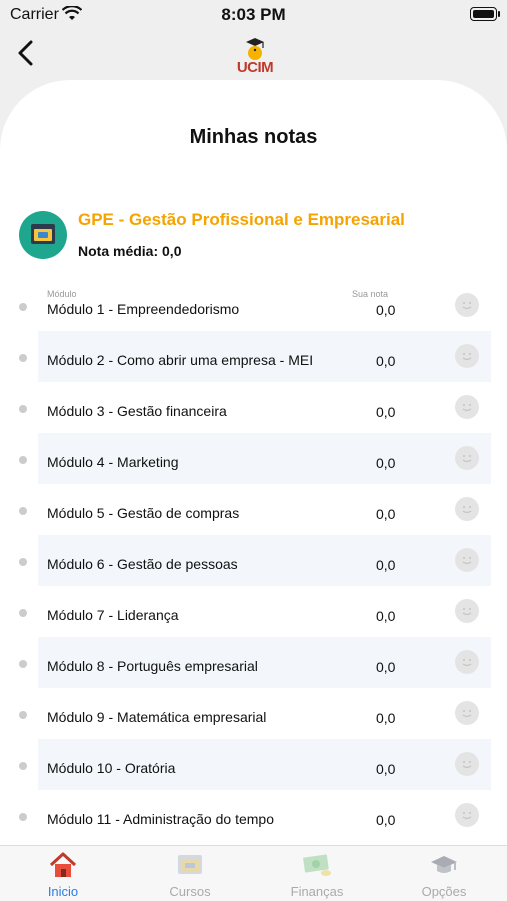 This screenshot has width=507, height=901. I want to click on module-row: Módulo 9 - Matemática empresarial 0,0, so click(255, 713).